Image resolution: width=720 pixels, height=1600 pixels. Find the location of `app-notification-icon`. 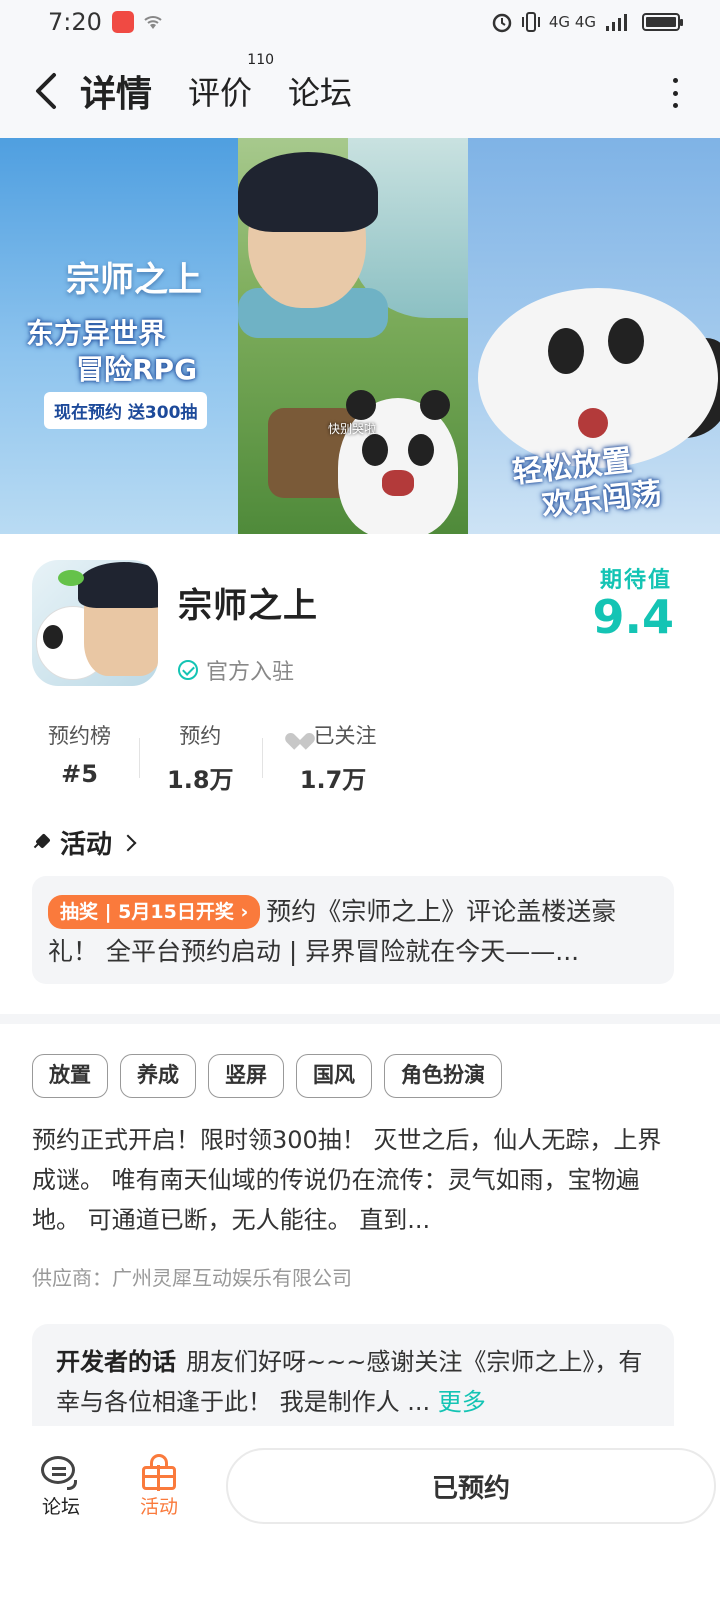

app-notification-icon is located at coordinates (122, 22).